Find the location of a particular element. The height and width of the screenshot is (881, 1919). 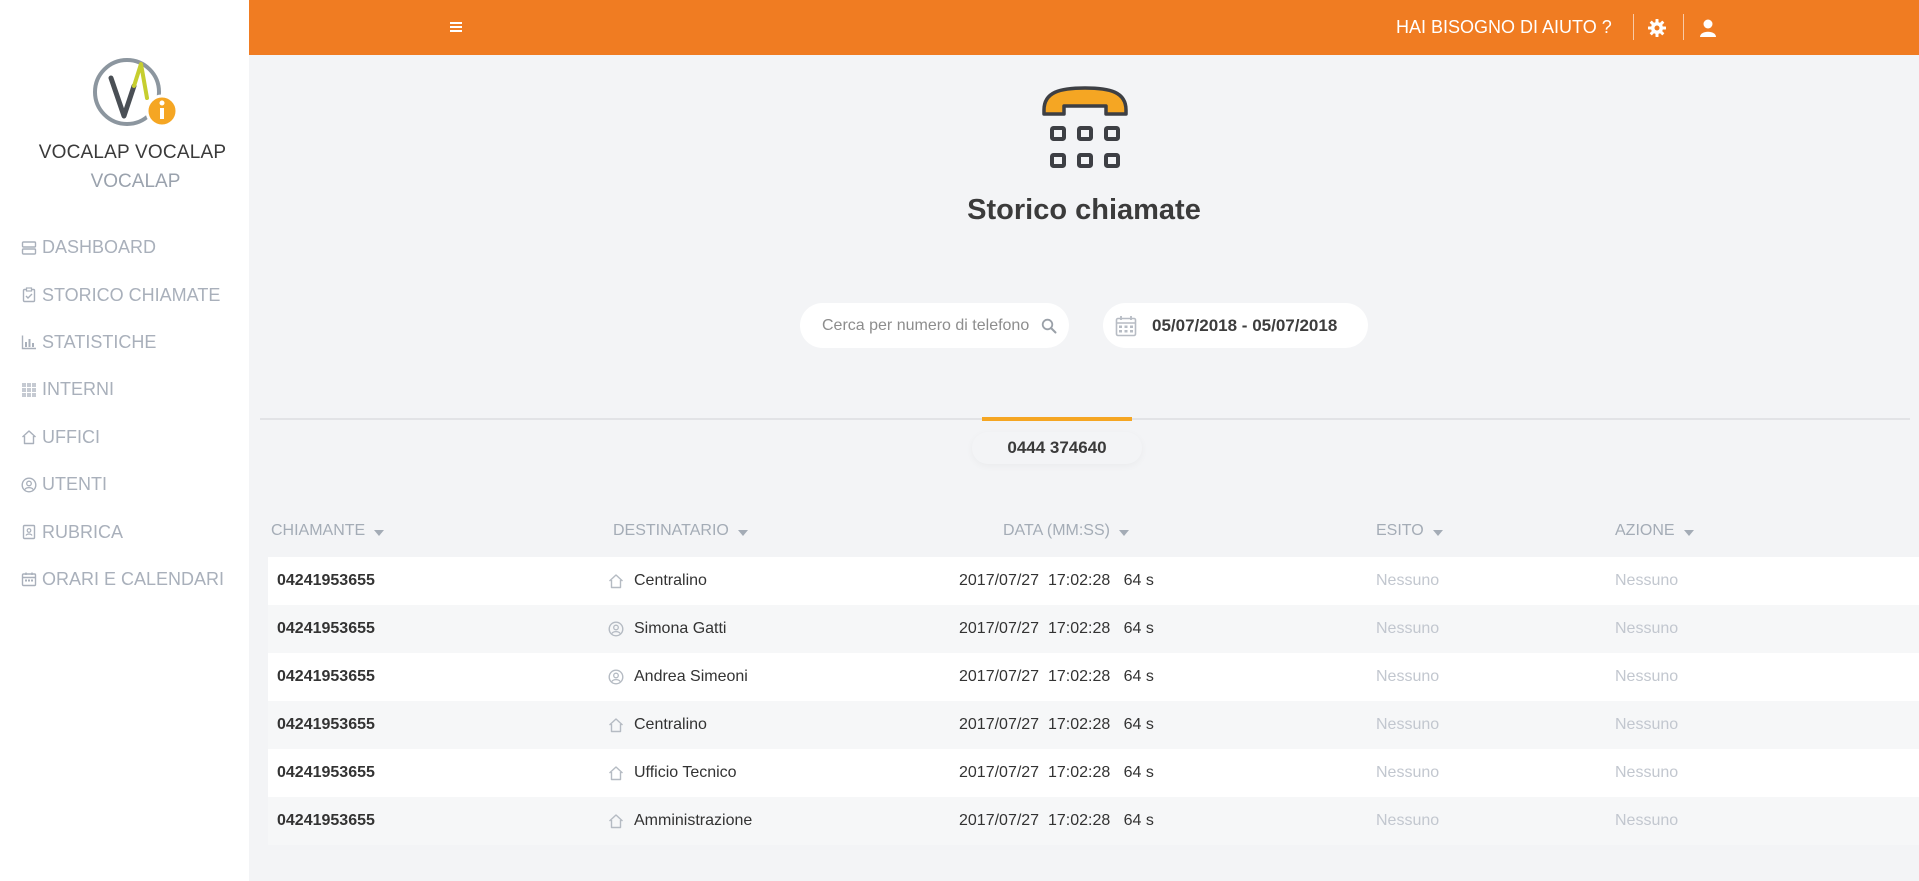

active-tab-indicator is located at coordinates (1057, 419).